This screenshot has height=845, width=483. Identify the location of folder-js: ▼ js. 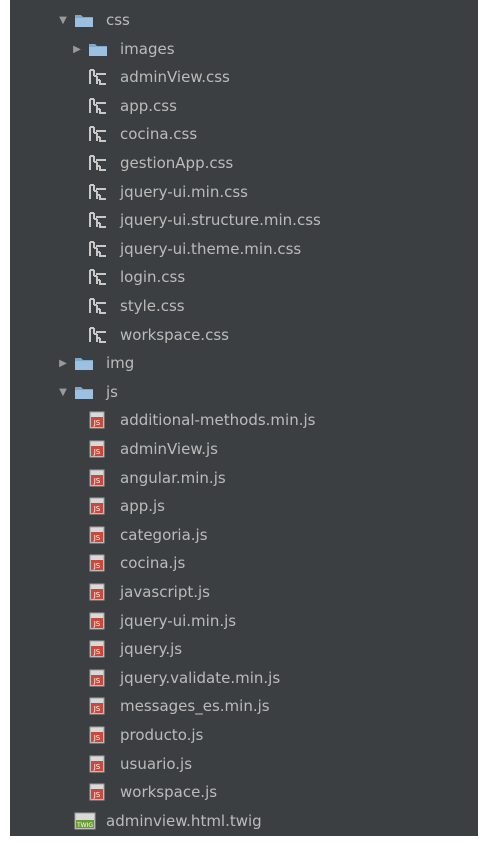
(244, 392).